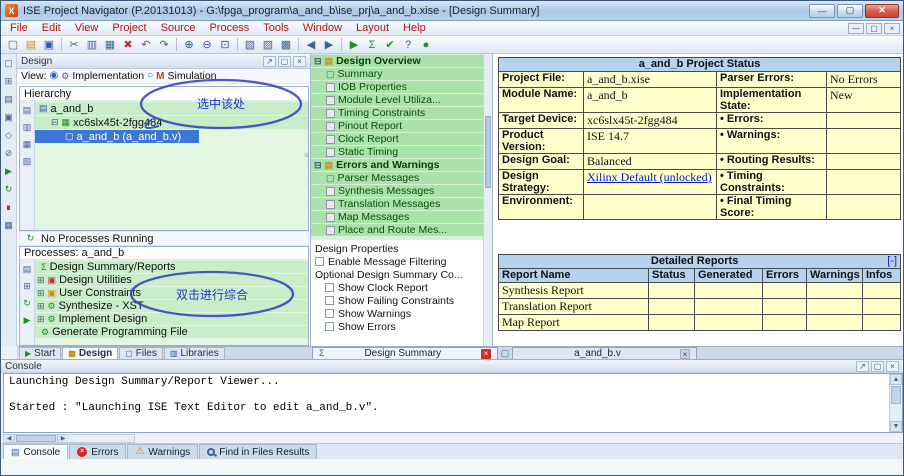 This screenshot has width=904, height=476. Describe the element at coordinates (329, 287) in the screenshot. I see `show-clock-report-checkbox` at that location.